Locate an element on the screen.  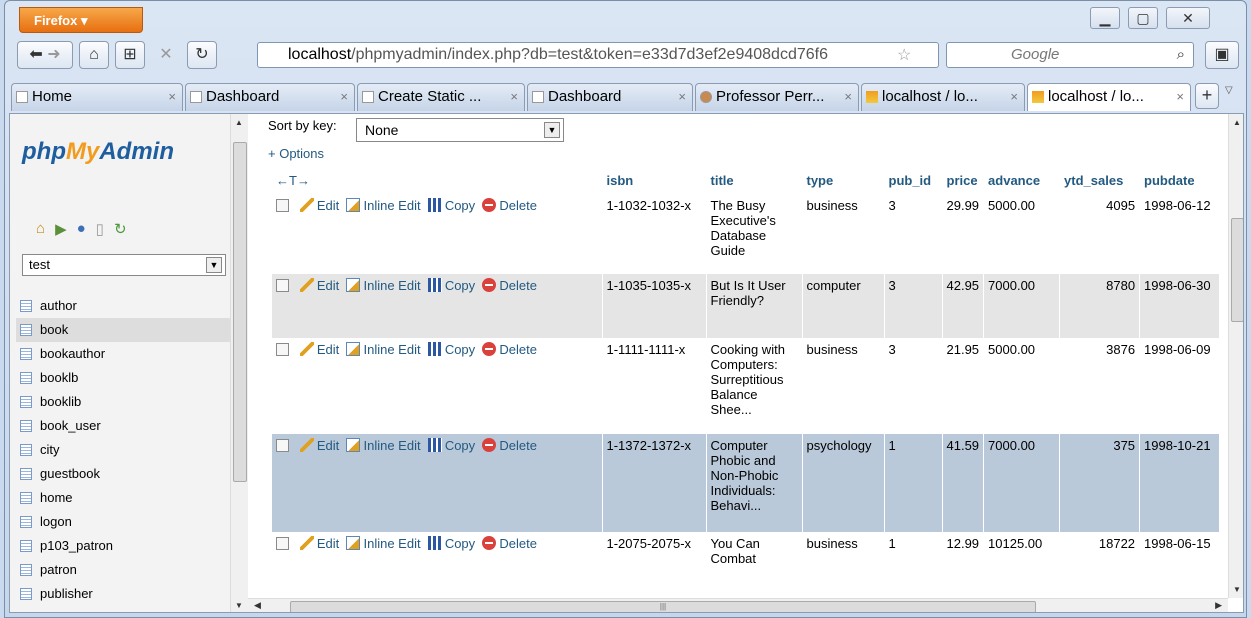
help-icon: ● is located at coordinates (81, 229).